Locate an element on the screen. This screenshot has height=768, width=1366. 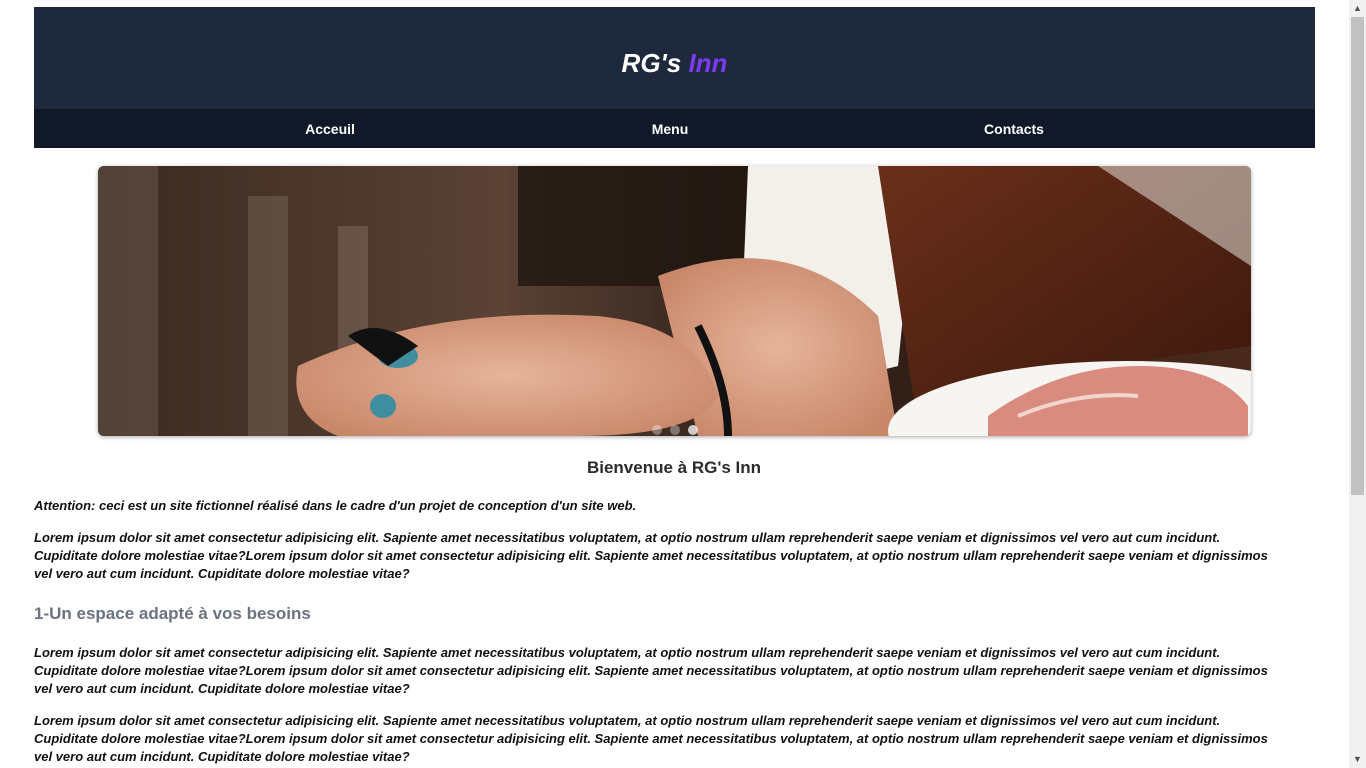
scroll-down-icon: ▼ is located at coordinates (1357, 759).